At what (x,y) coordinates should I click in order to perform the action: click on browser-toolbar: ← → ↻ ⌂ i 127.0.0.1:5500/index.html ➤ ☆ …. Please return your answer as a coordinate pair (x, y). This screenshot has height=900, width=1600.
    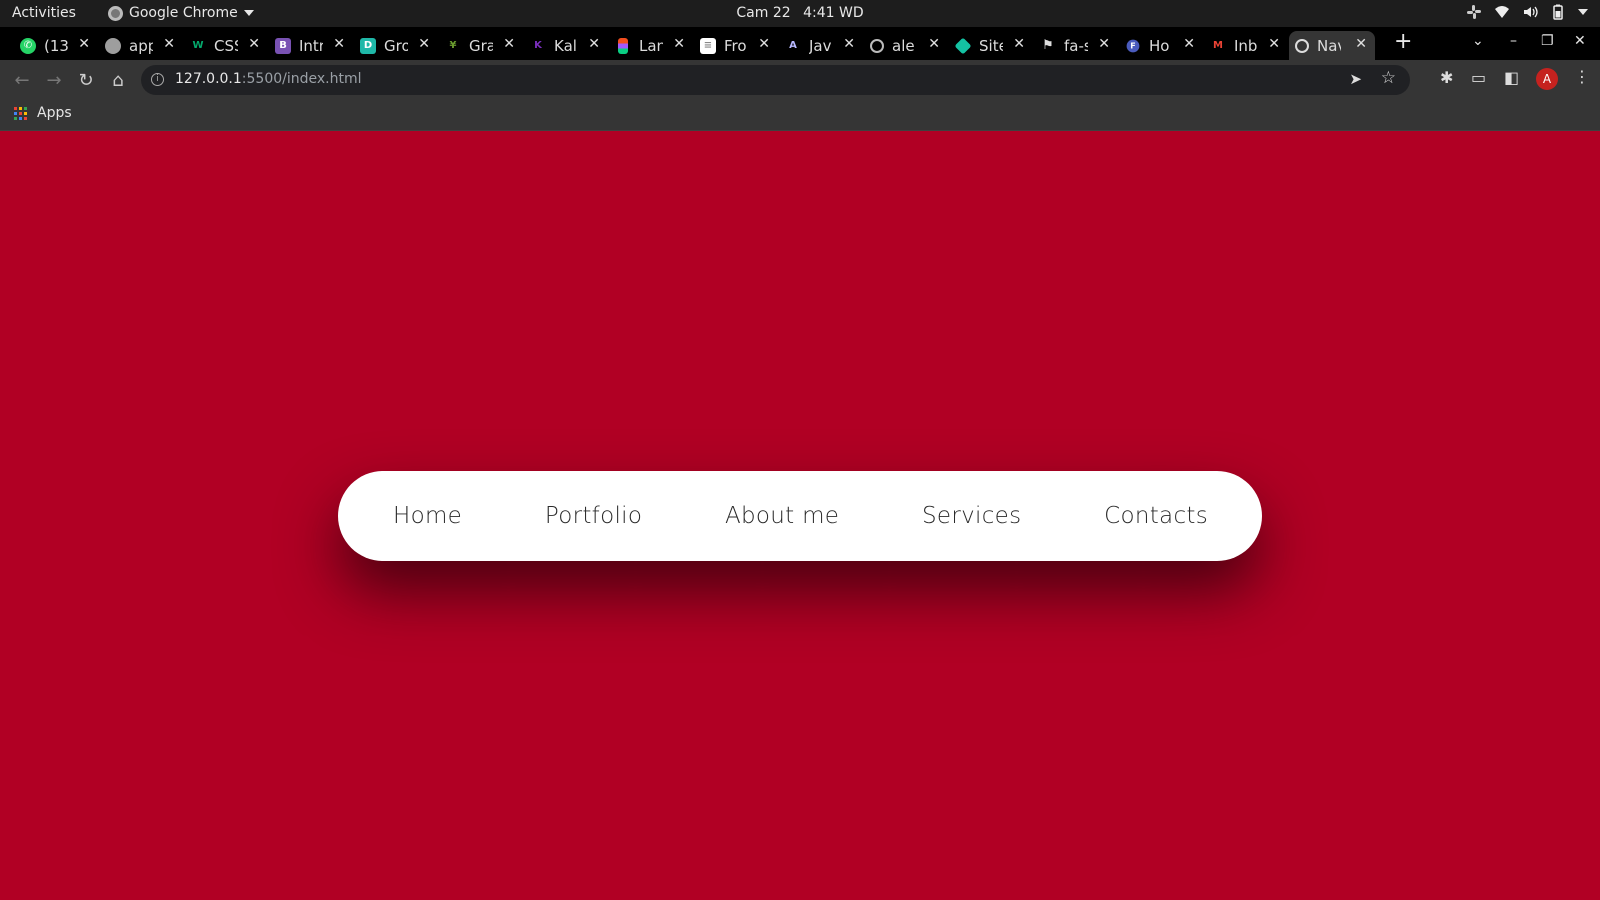
    Looking at the image, I should click on (800, 80).